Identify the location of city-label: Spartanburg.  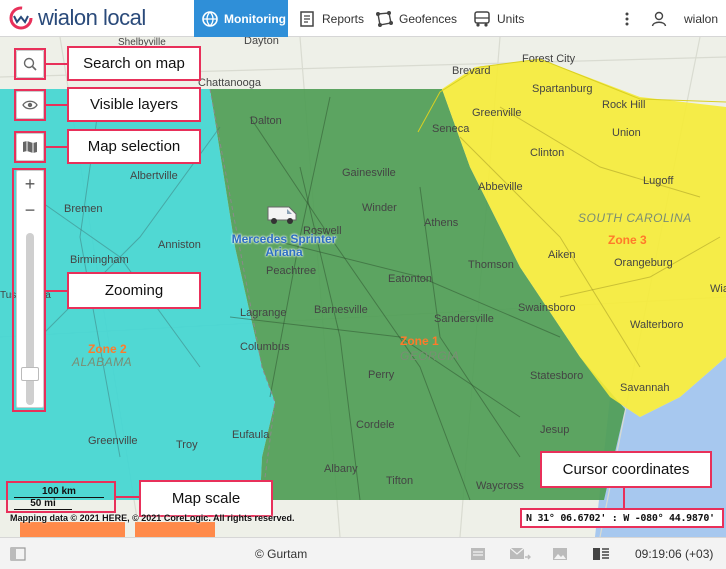
(562, 89).